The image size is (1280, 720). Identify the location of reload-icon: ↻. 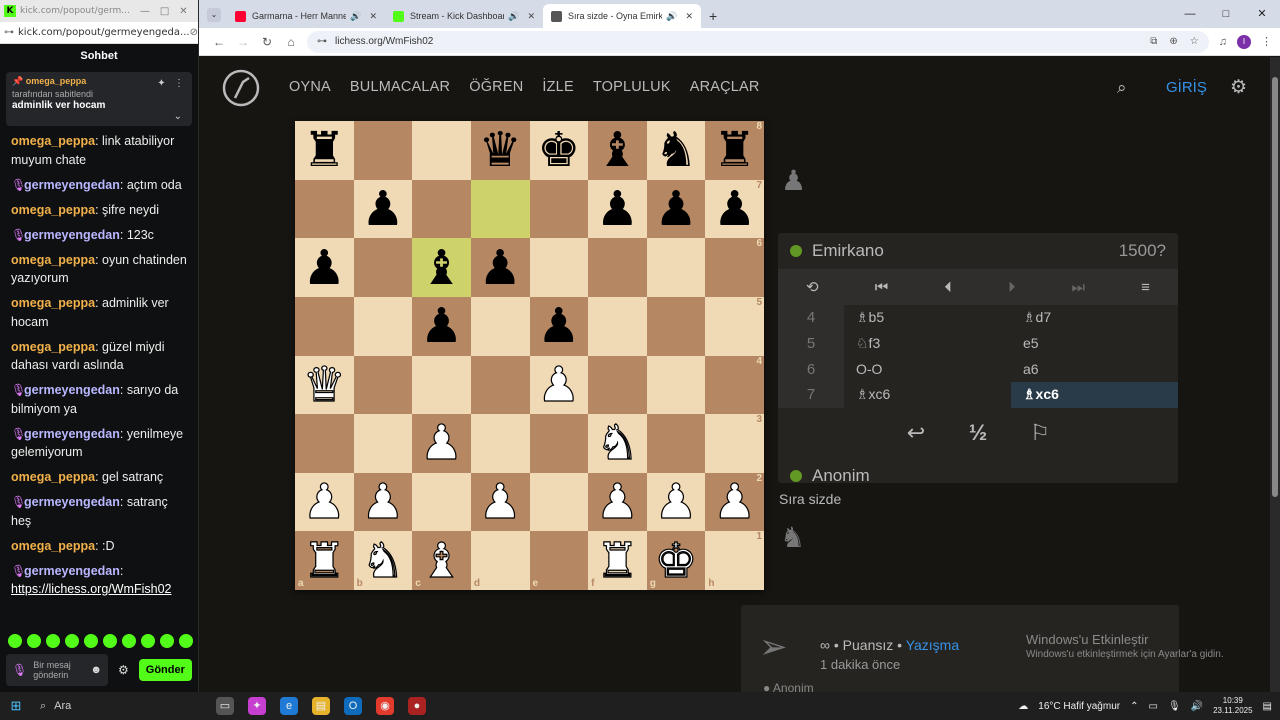
(267, 42).